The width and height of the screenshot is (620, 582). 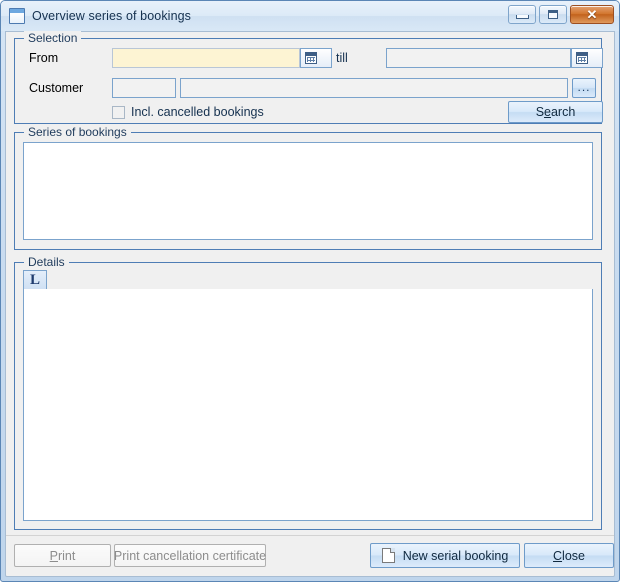 What do you see at coordinates (310, 535) in the screenshot?
I see `footer-divider` at bounding box center [310, 535].